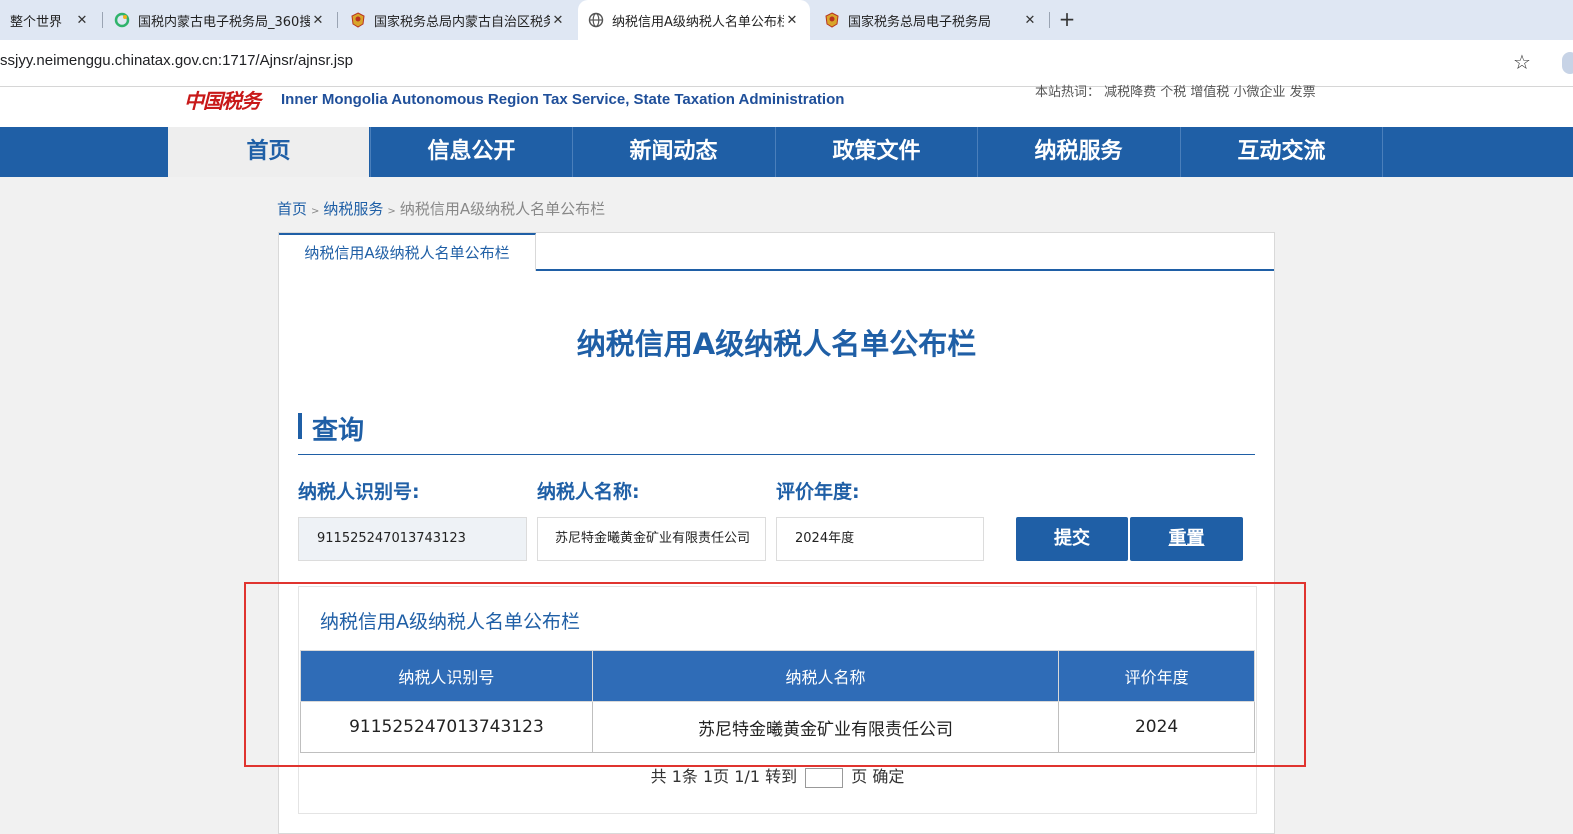  I want to click on nav-item-policy: 政策文件, so click(876, 152).